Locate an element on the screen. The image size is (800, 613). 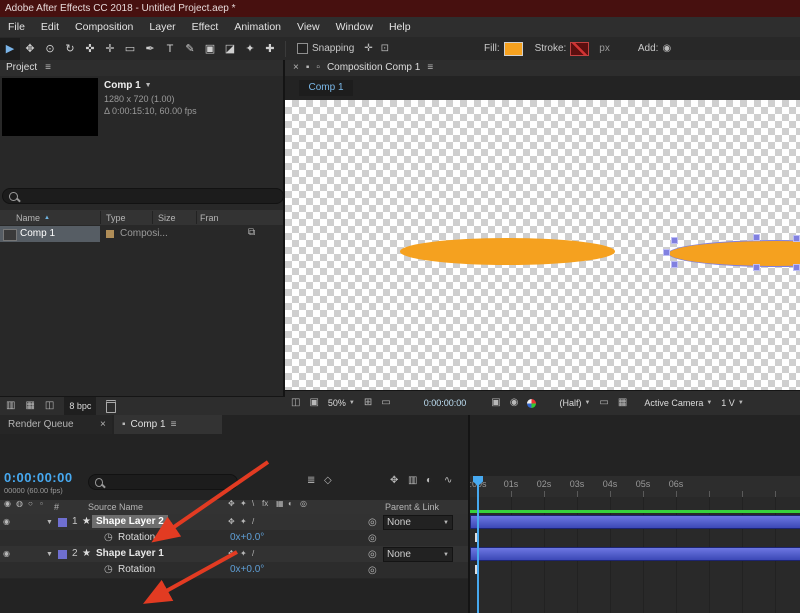
menu-layer: Layer is located at coordinates (162, 27).